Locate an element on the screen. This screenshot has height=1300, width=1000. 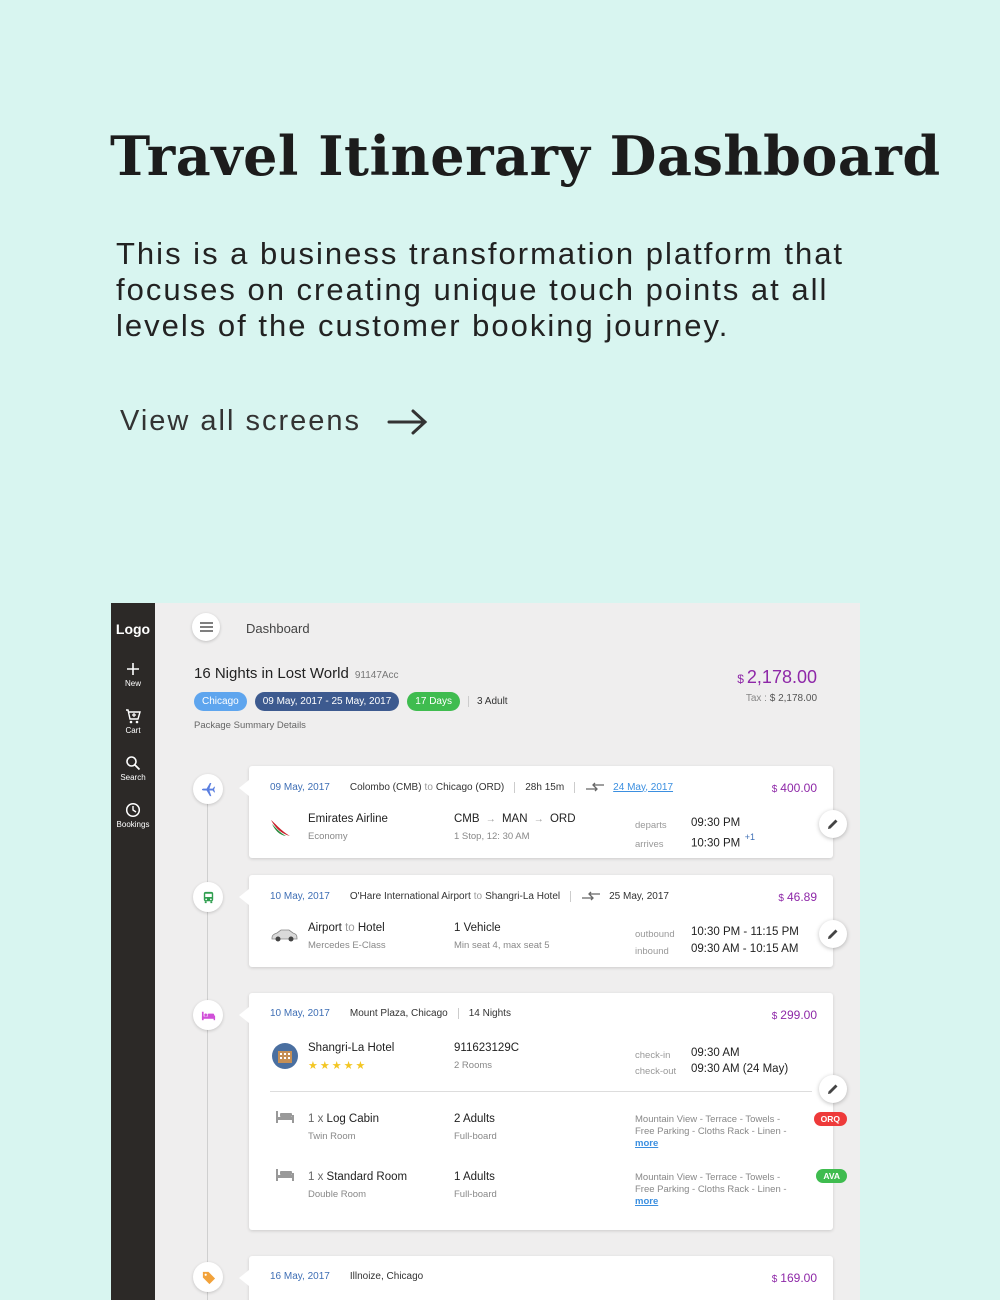
flight-date: 09 May, 2017 is located at coordinates (300, 787).